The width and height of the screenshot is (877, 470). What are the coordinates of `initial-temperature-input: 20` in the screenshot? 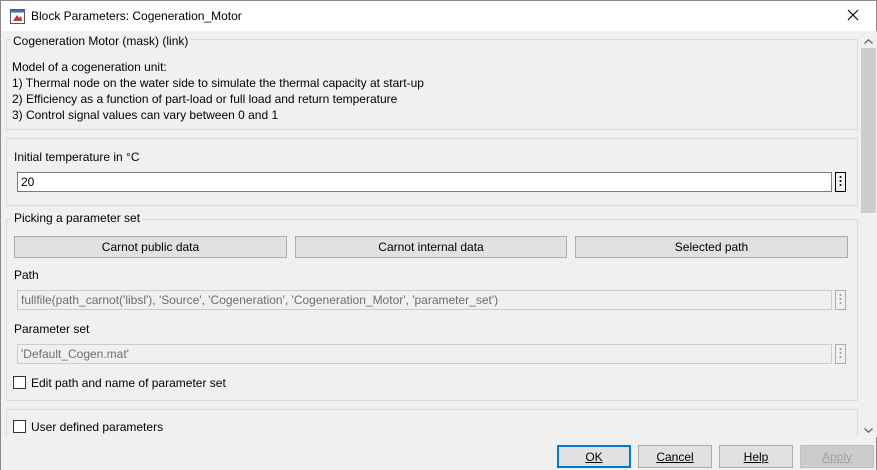 It's located at (424, 182).